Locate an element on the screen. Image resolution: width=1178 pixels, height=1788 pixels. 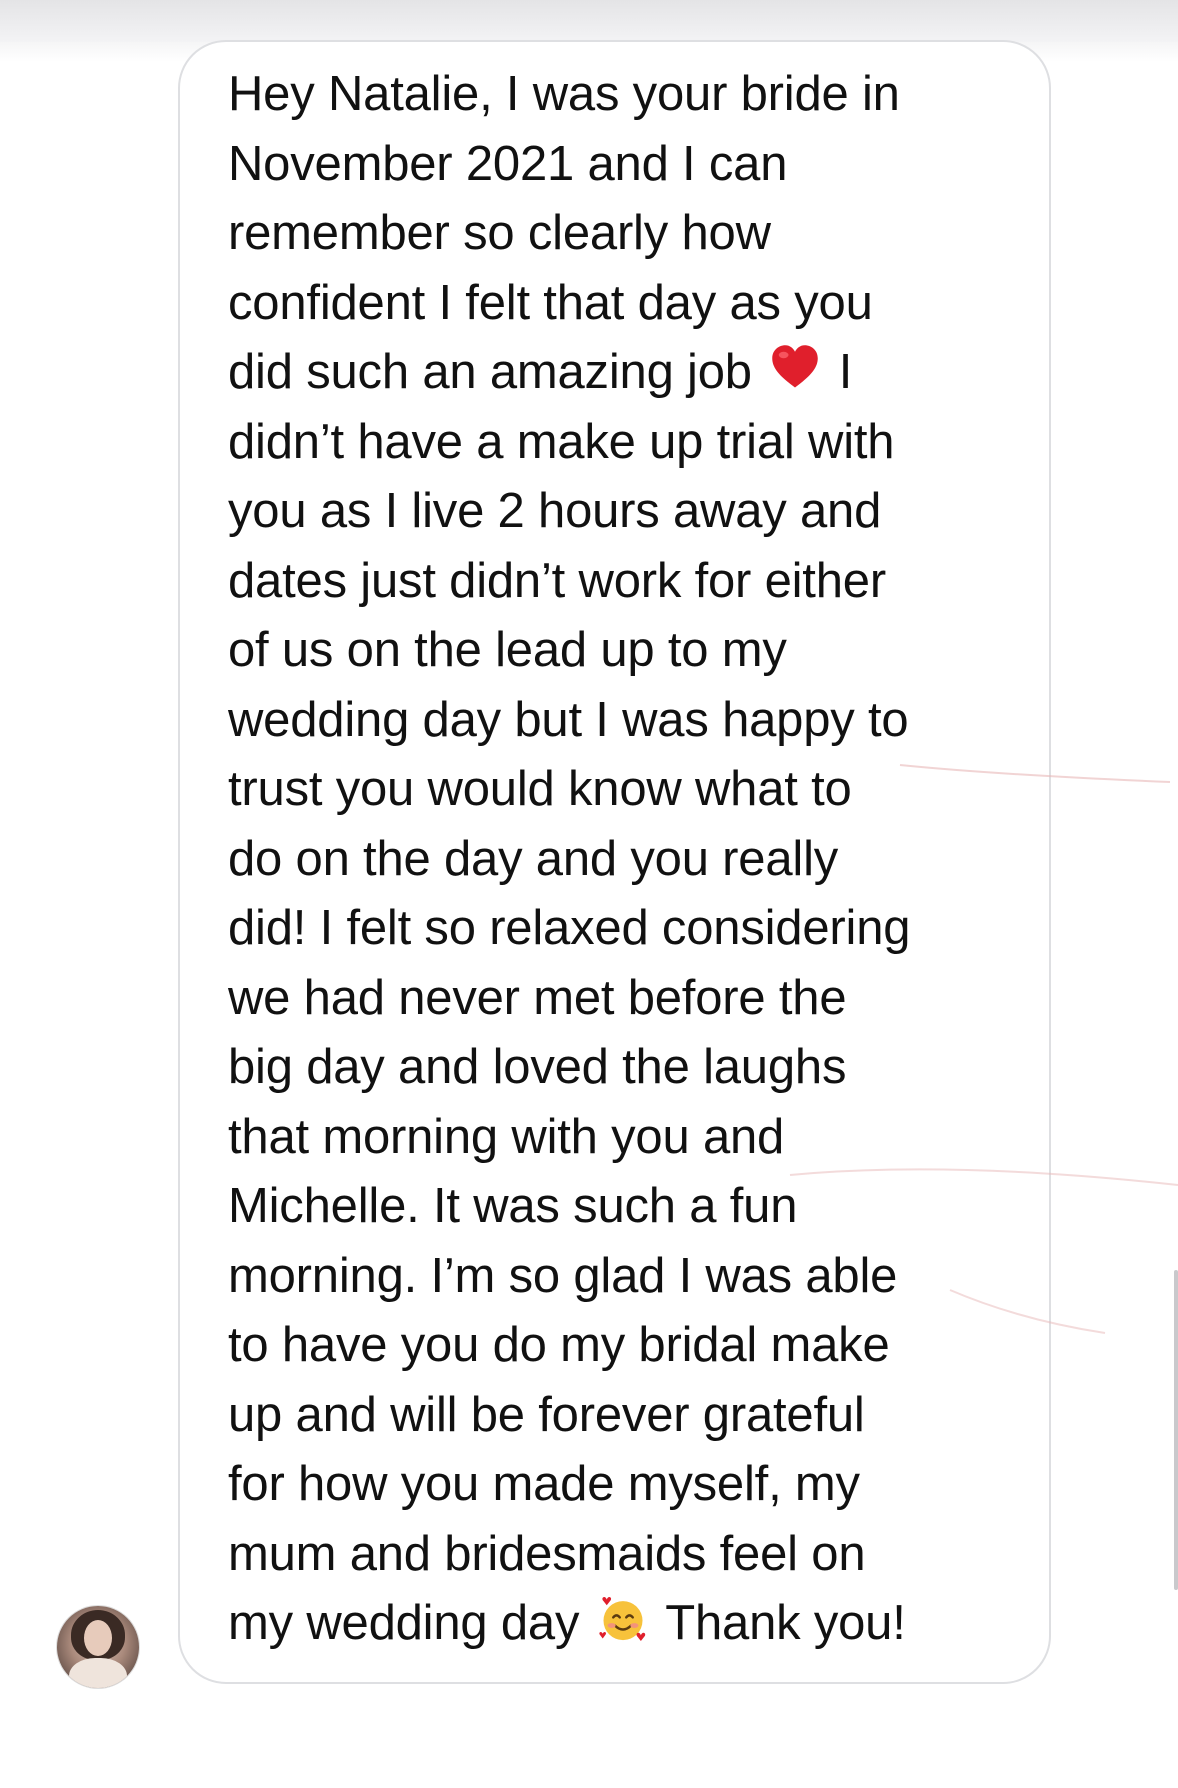
message-line-with-smile: my wedding day Thank you! is located at coordinates (628, 1624).